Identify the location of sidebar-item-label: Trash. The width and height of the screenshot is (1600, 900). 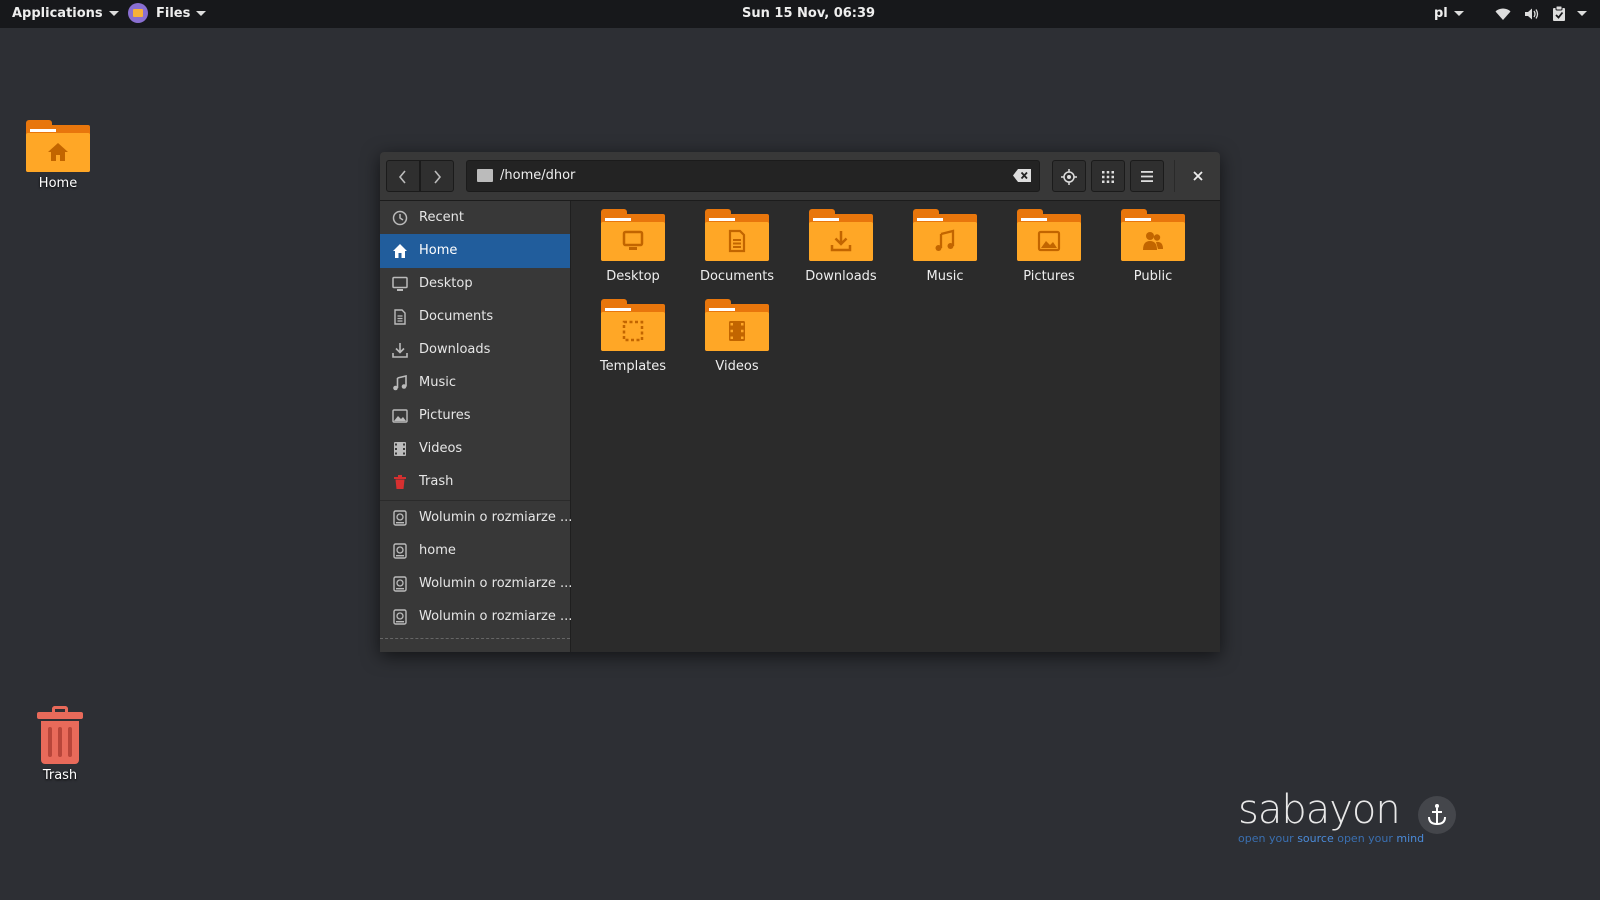
(436, 481).